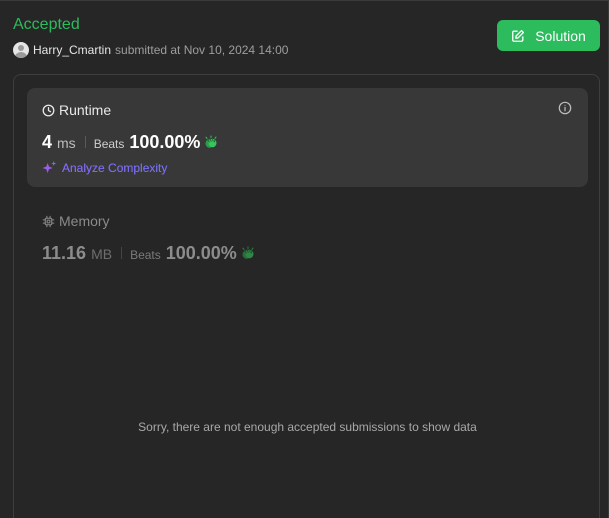 This screenshot has height=518, width=609. I want to click on runtime-title: Runtime, so click(76, 110).